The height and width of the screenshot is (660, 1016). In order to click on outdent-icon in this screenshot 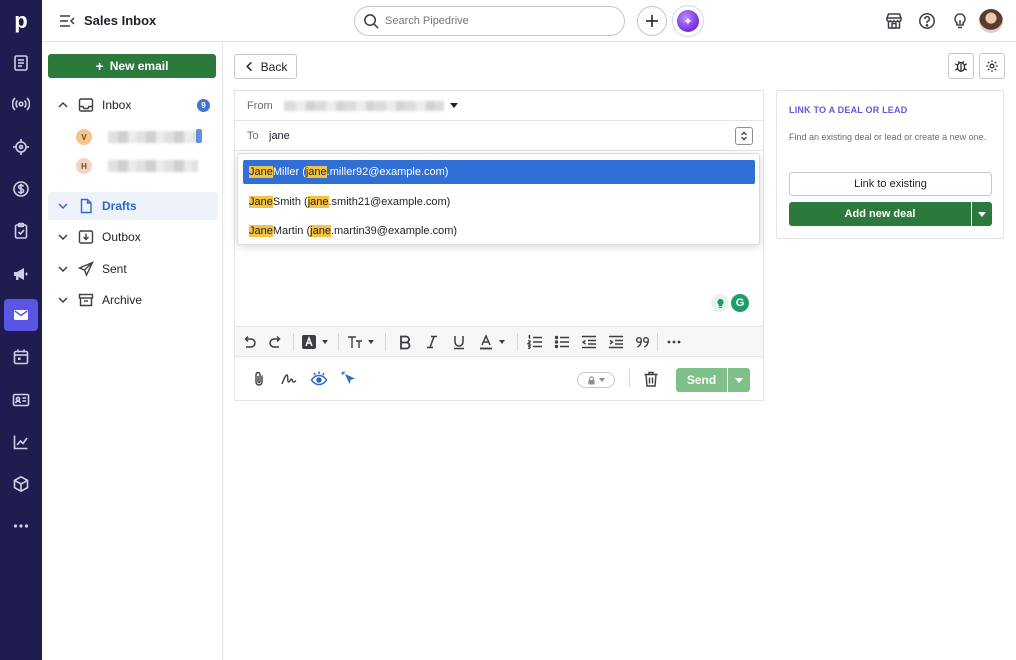, I will do `click(589, 342)`.